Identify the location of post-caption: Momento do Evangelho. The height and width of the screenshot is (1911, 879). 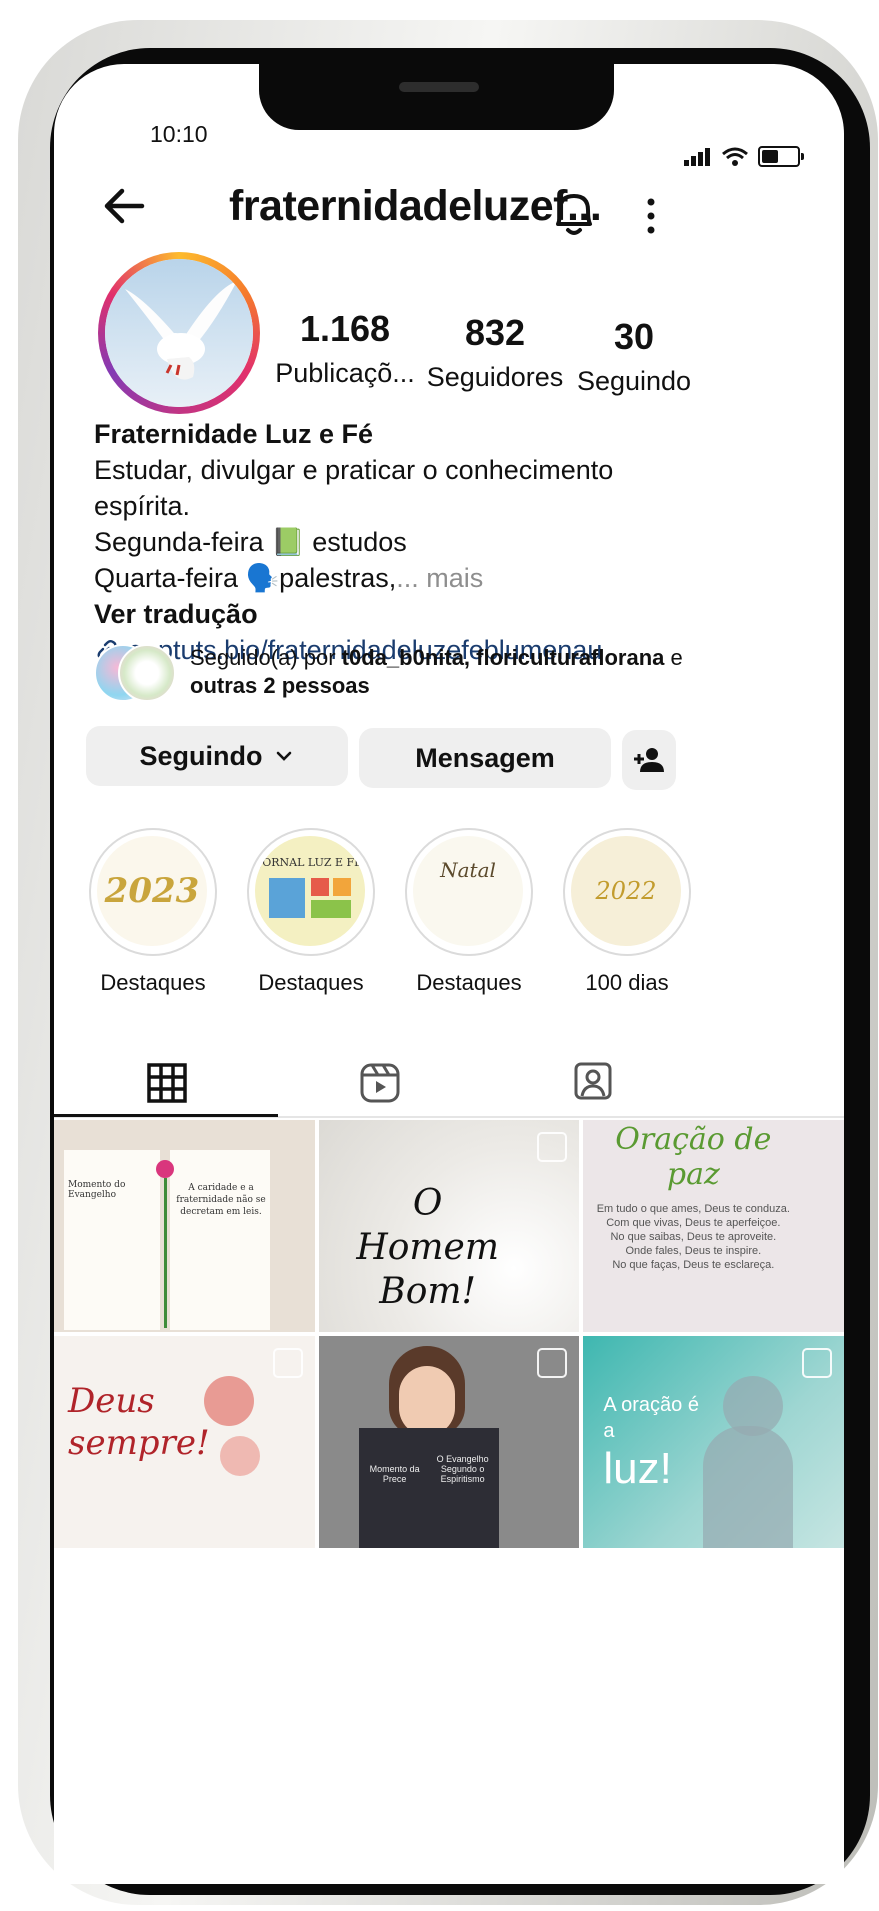
(97, 1190).